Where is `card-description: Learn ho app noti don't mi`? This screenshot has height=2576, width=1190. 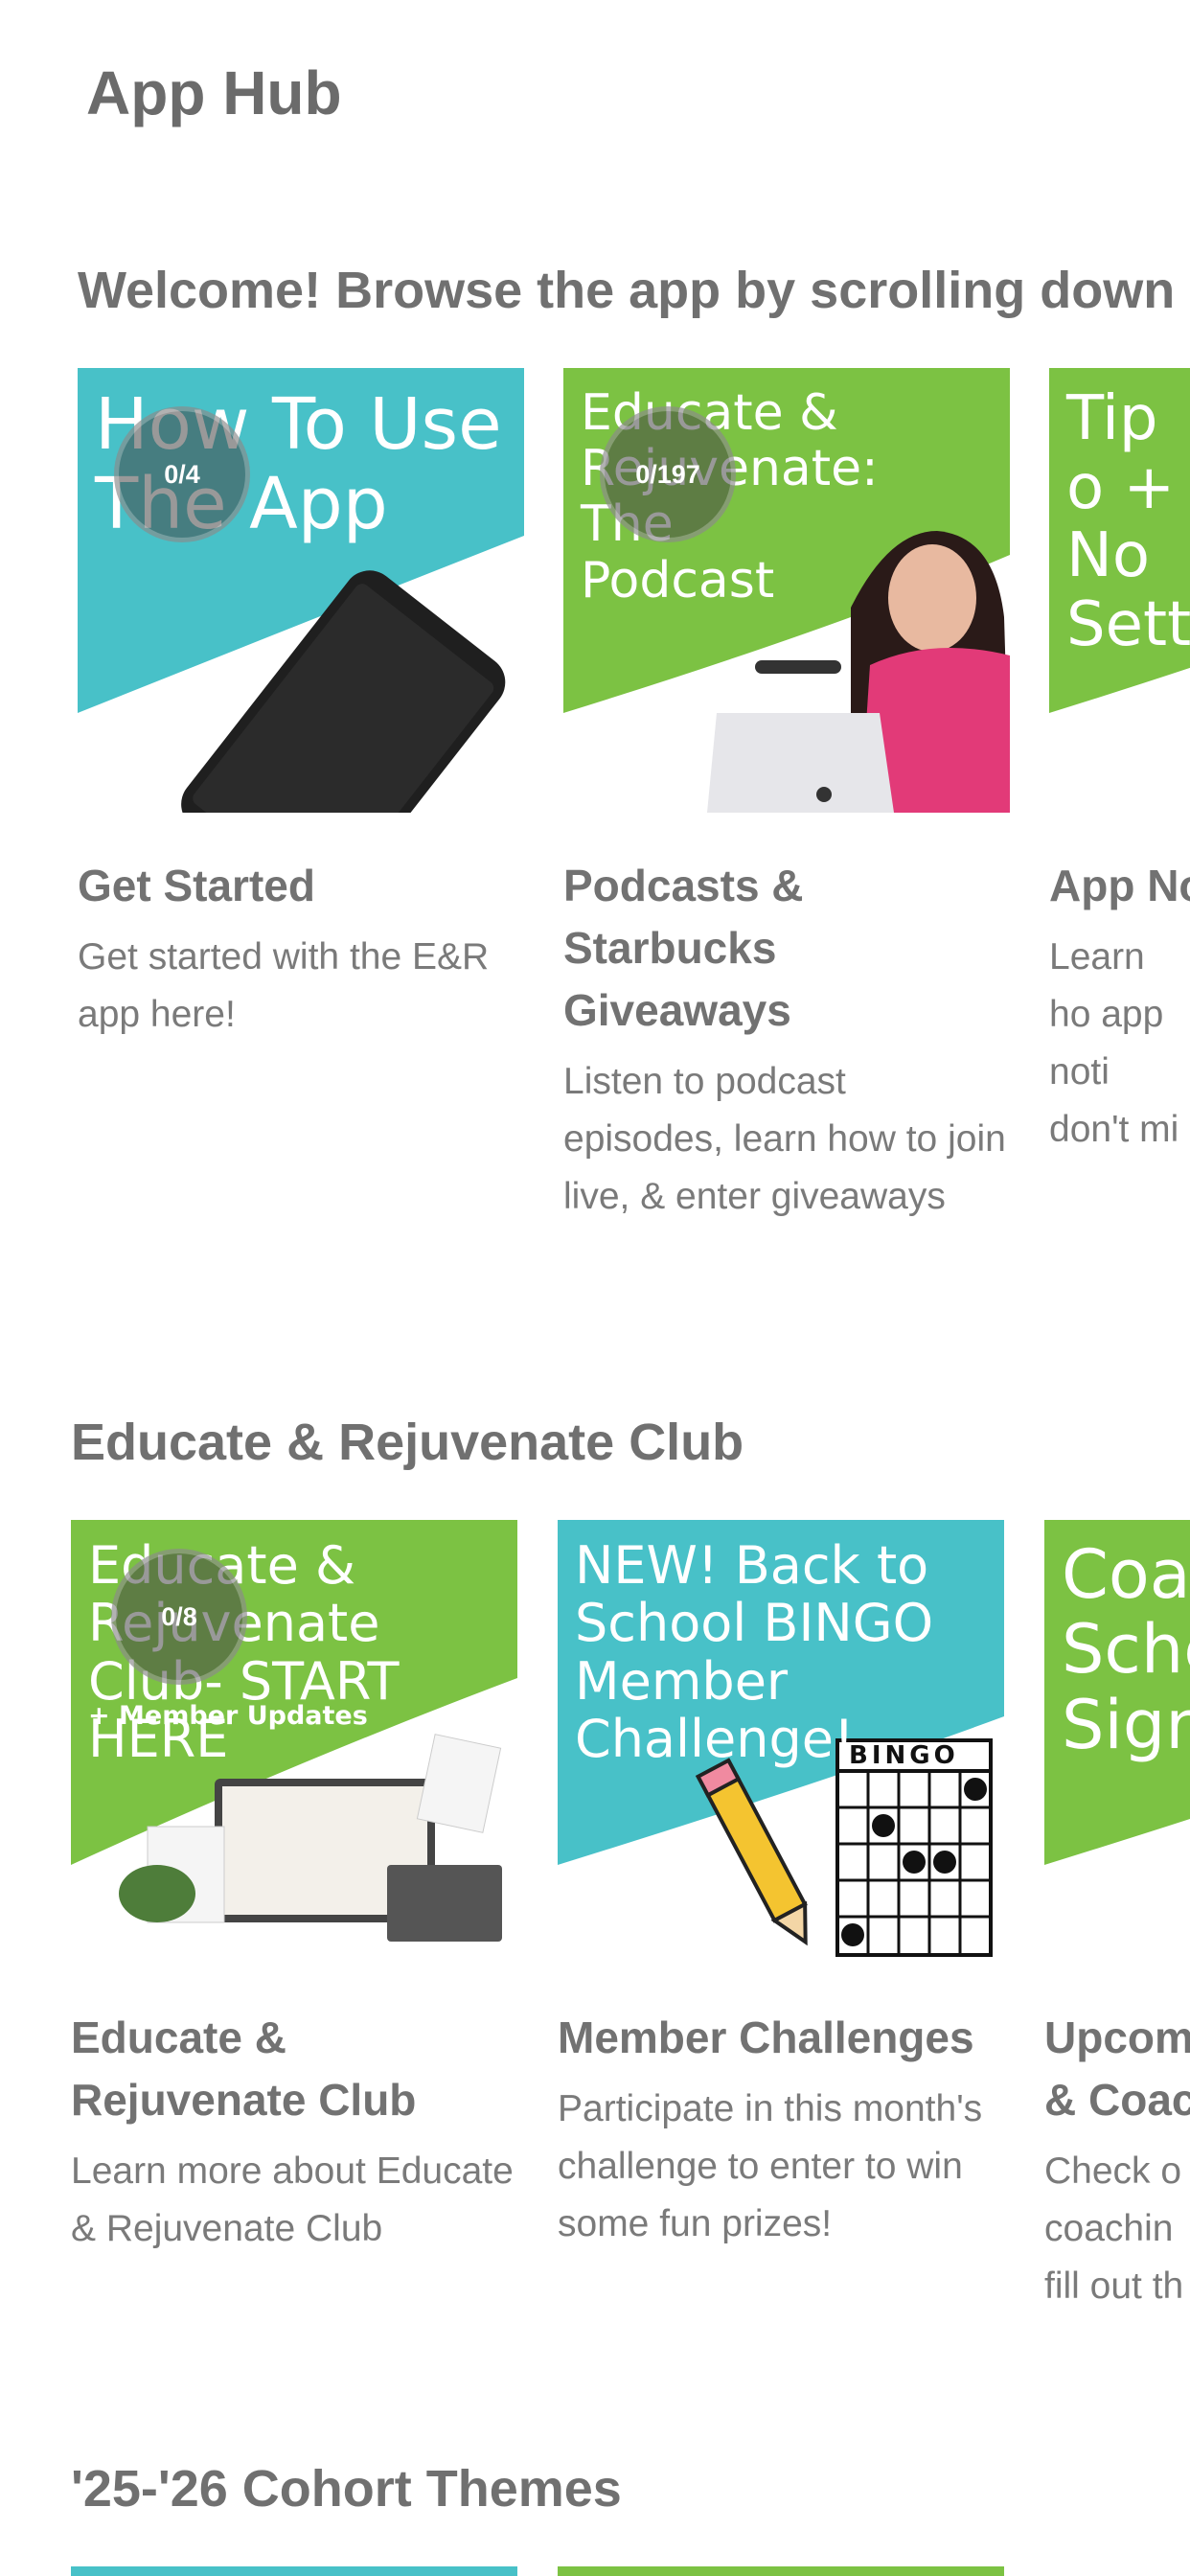
card-description: Learn ho app noti don't mi is located at coordinates (1114, 1043).